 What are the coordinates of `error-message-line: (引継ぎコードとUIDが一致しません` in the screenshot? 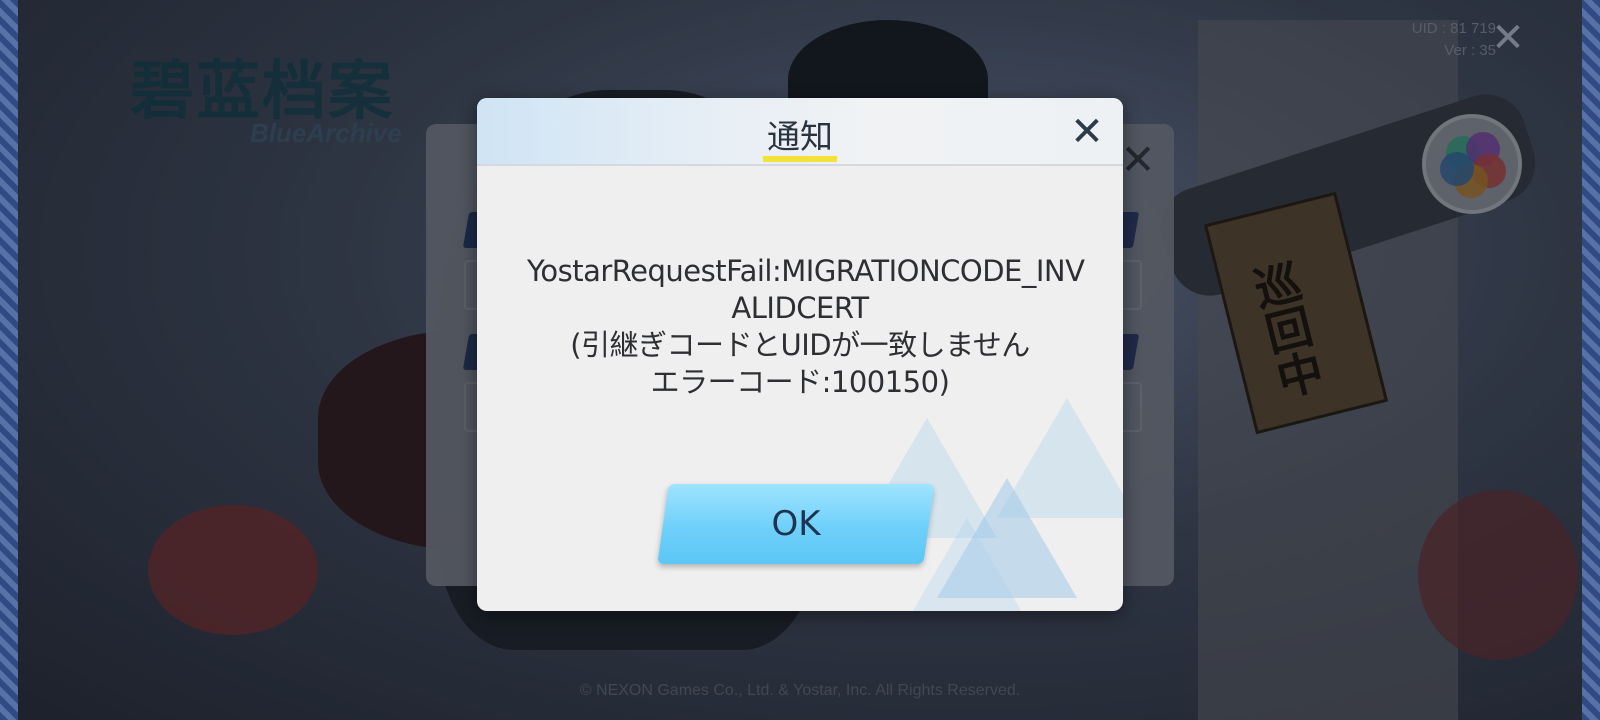 It's located at (800, 345).